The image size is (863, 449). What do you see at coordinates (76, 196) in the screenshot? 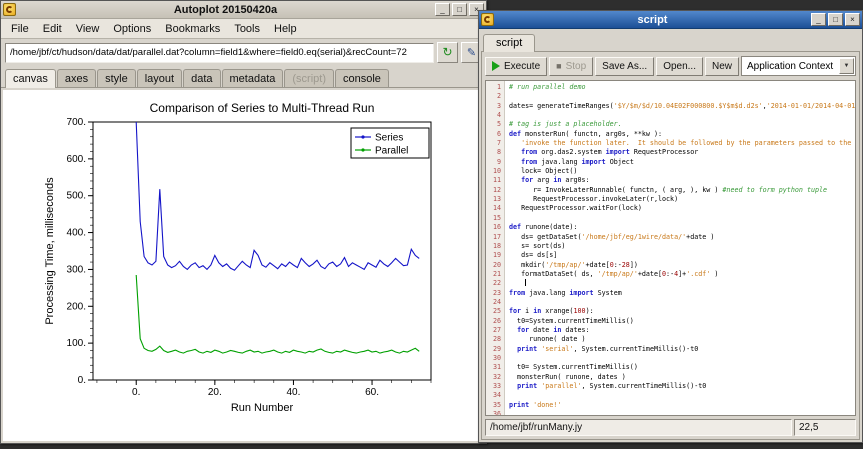
I see `svg-text: 500.` at bounding box center [76, 196].